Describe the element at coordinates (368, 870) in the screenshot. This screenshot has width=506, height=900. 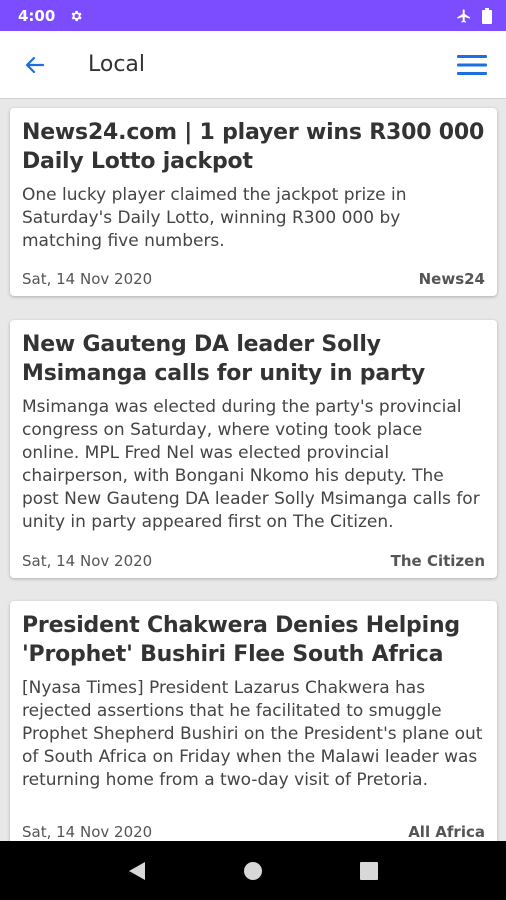
I see `recents-square-icon` at that location.